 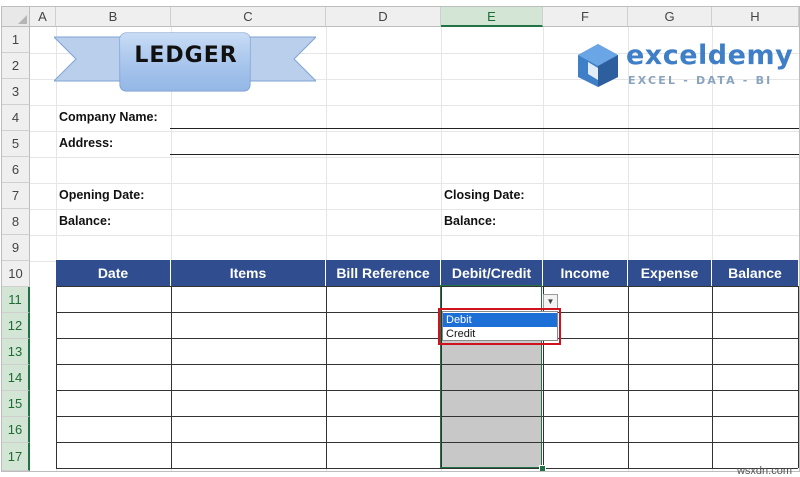 I want to click on row-header-17: 17, so click(x=16, y=457).